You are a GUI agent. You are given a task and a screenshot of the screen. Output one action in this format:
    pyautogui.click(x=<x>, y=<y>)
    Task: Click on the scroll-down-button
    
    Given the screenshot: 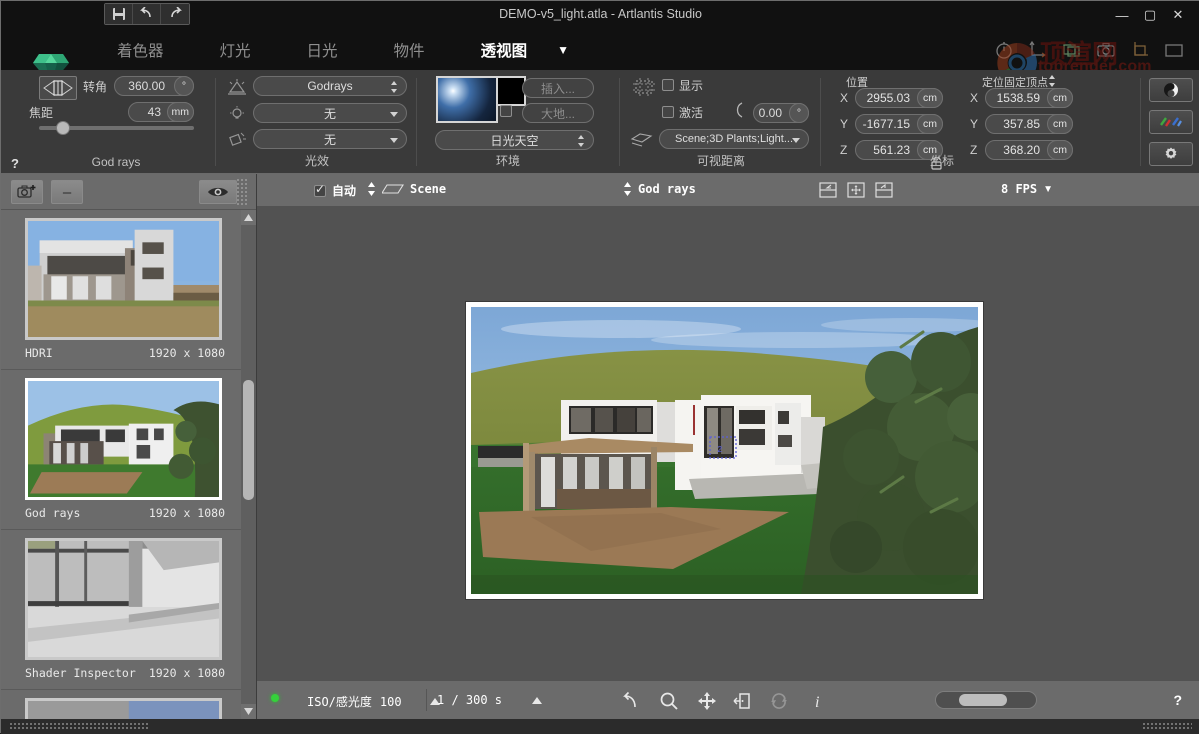 What is the action you would take?
    pyautogui.click(x=248, y=711)
    